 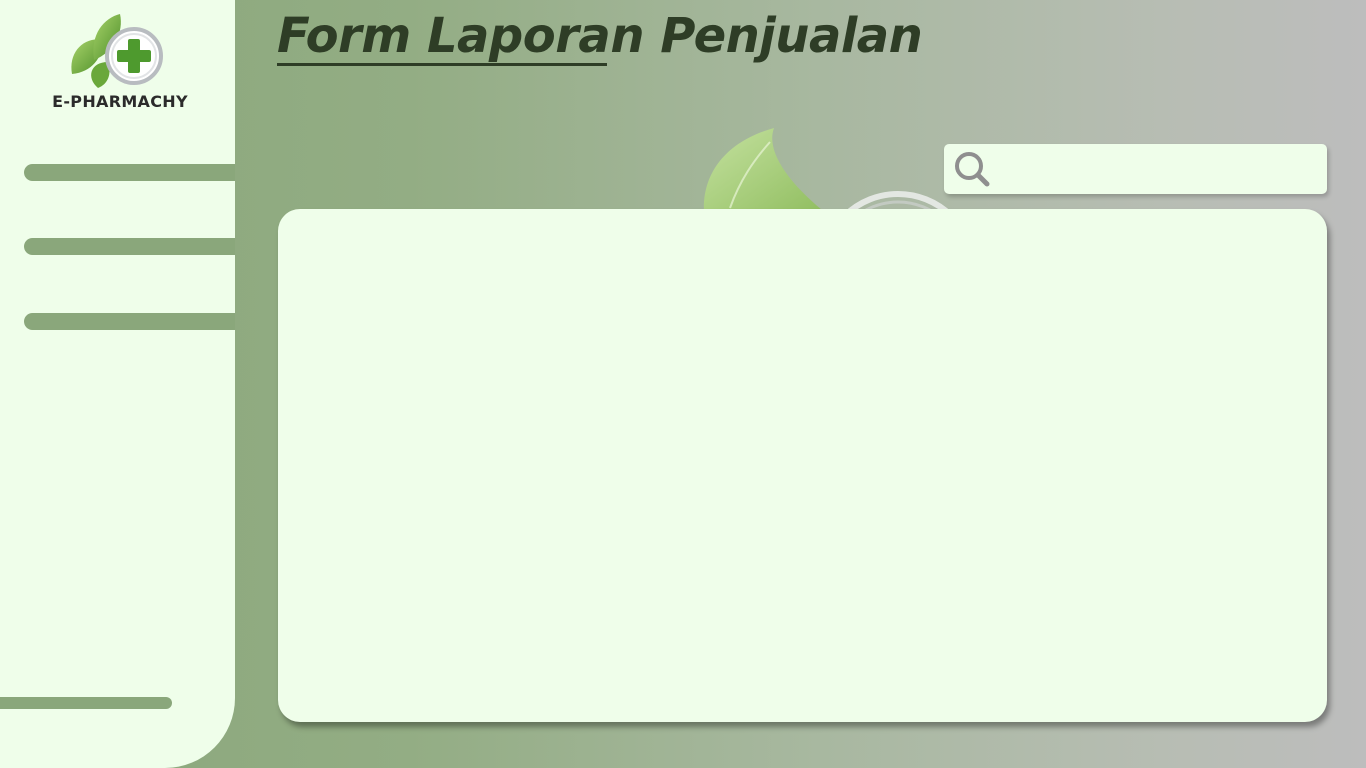 I want to click on sidebar-bottom-item, so click(x=86, y=703).